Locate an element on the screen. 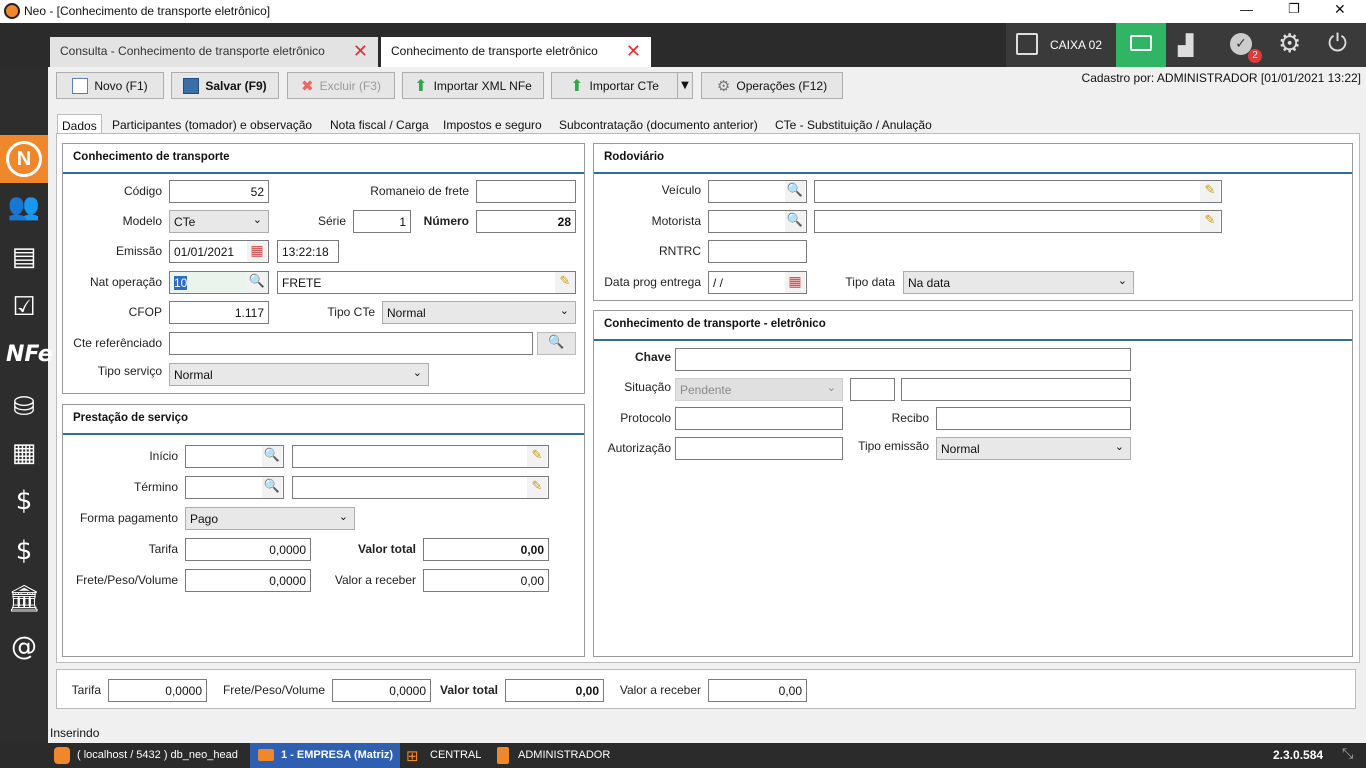  nfe-icon: NFe is located at coordinates (29, 355).